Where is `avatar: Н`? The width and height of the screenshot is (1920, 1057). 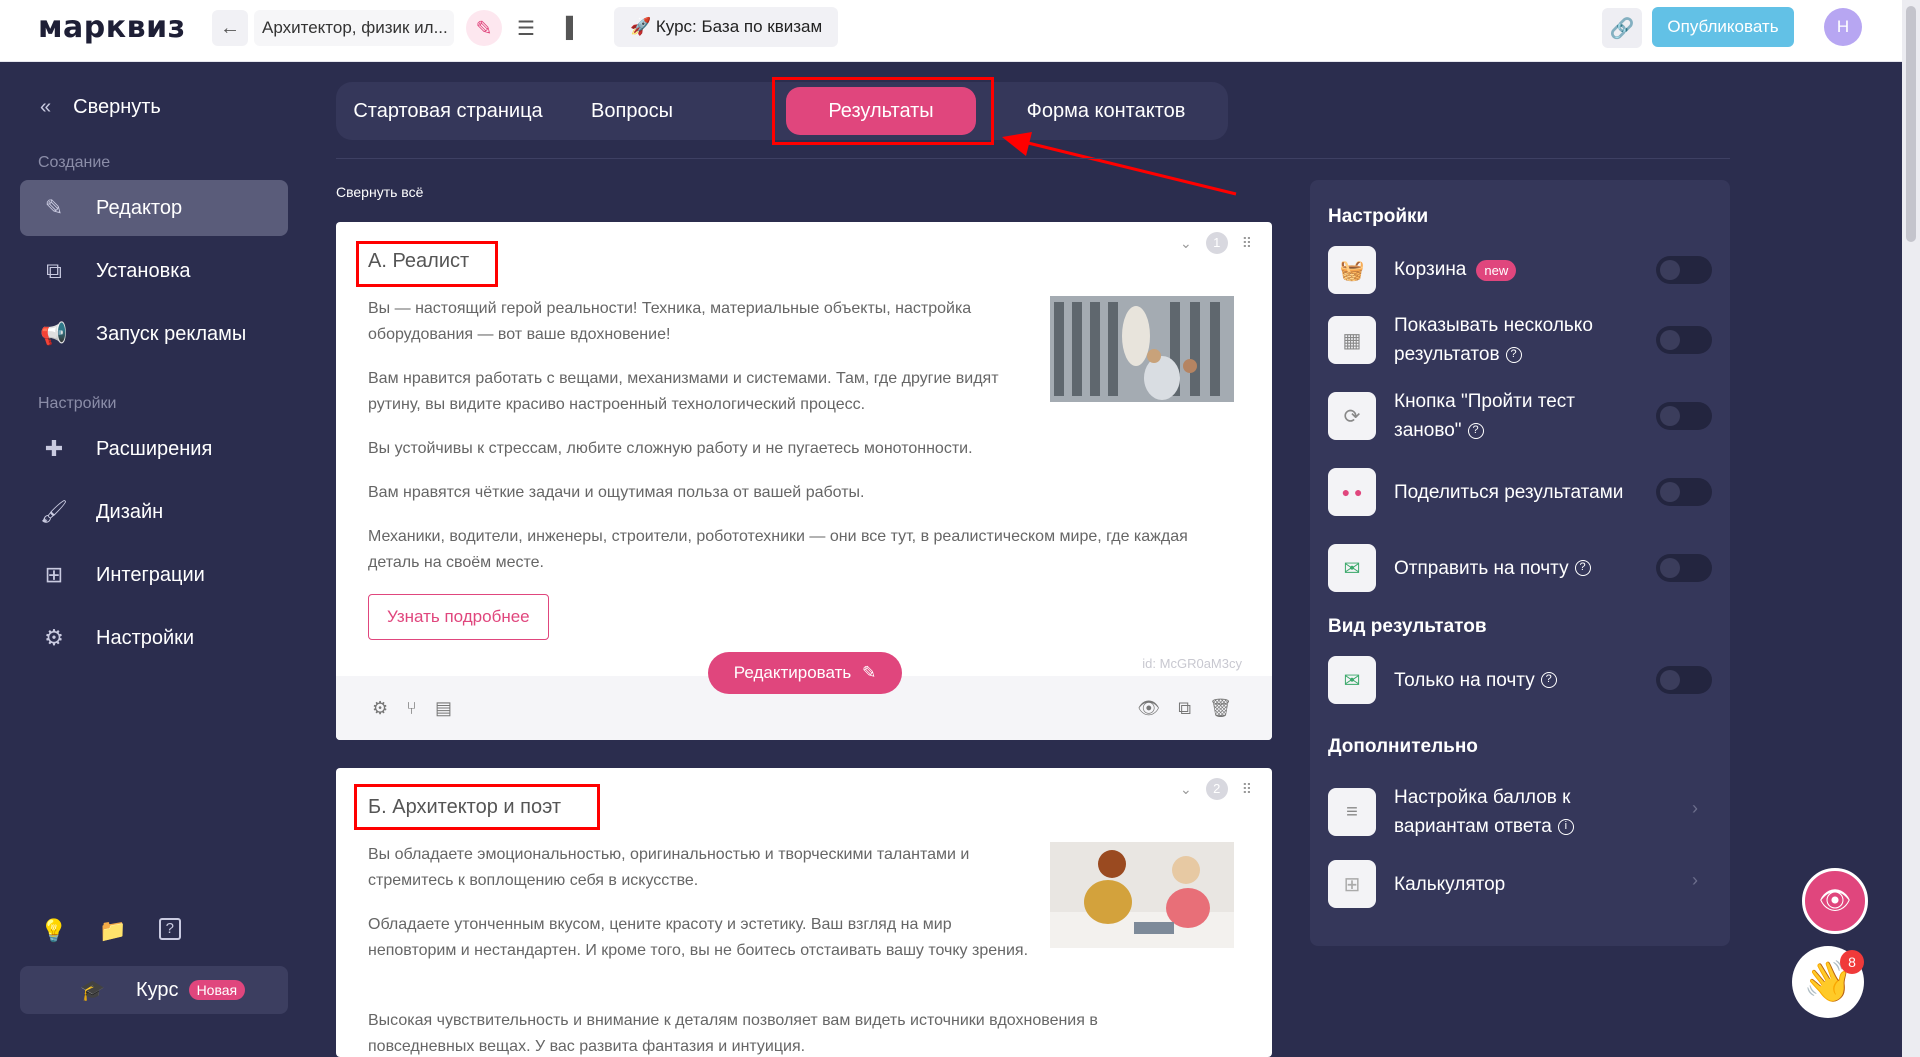
avatar: Н is located at coordinates (1843, 27).